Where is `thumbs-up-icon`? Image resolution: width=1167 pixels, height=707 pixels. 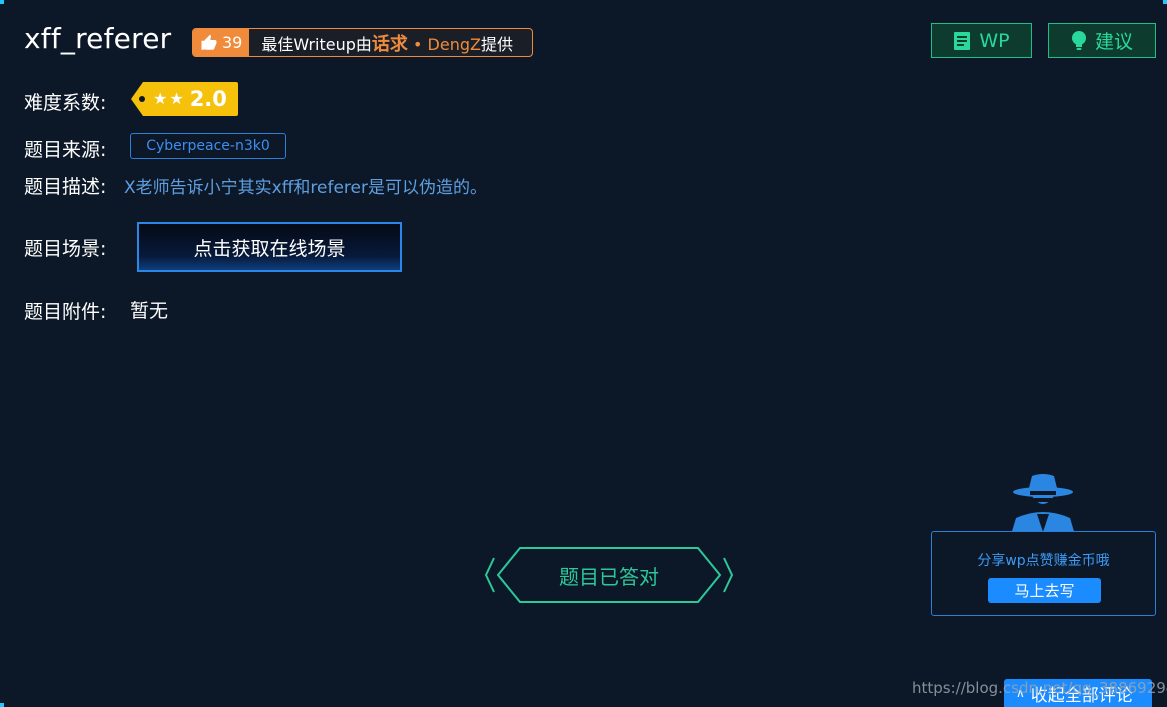 thumbs-up-icon is located at coordinates (209, 42).